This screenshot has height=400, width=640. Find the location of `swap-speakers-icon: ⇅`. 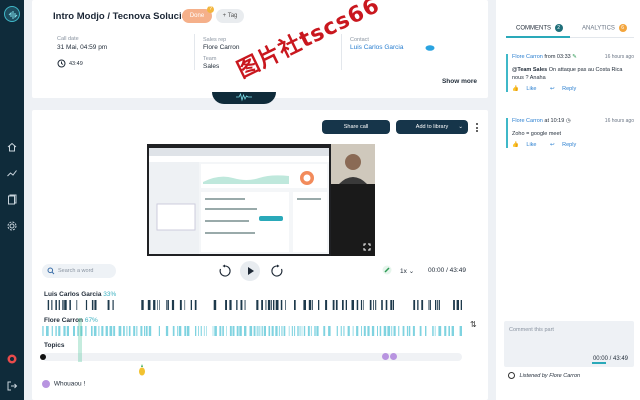

swap-speakers-icon: ⇅ is located at coordinates (473, 324).